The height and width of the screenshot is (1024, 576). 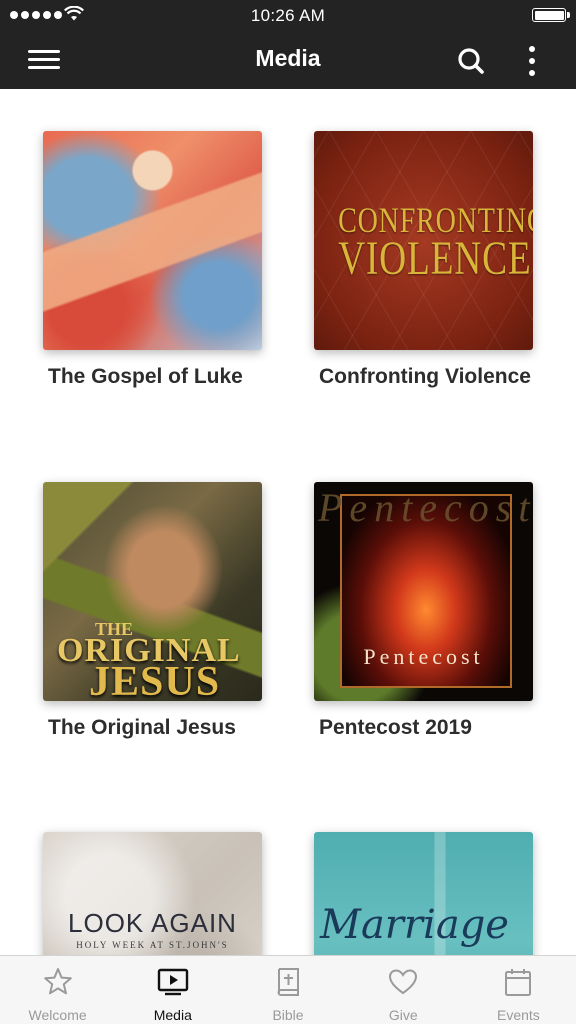 I want to click on media-thumbnail: LOOK AGAIN HOLY WEEK AT ST.JOHN'S, so click(x=152, y=893).